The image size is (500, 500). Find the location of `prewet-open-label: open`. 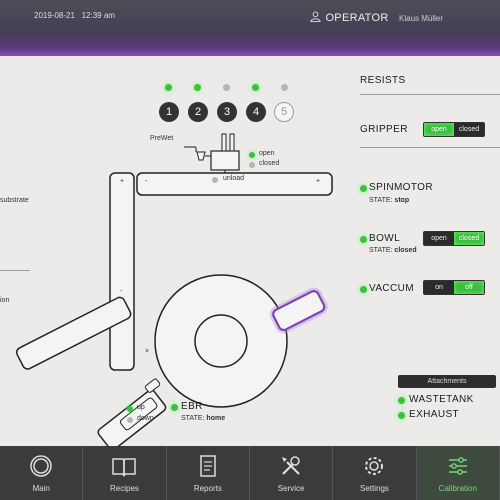

prewet-open-label: open is located at coordinates (267, 153).